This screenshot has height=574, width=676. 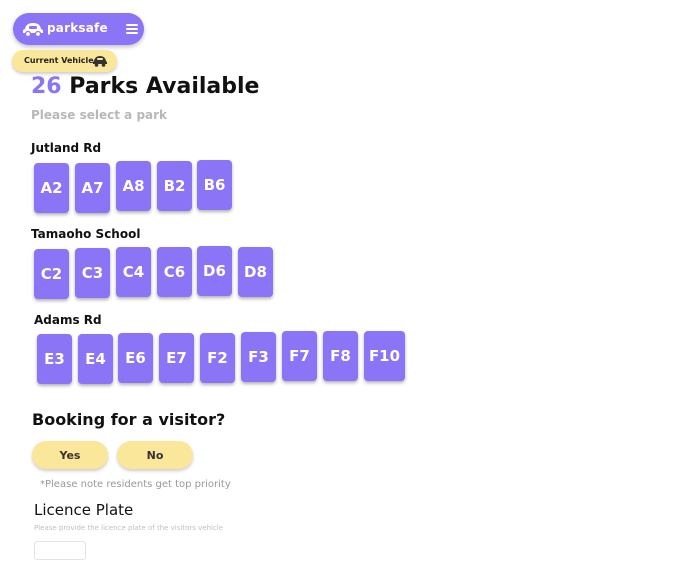 I want to click on licence-plate-title: Licence Plate, so click(x=84, y=510).